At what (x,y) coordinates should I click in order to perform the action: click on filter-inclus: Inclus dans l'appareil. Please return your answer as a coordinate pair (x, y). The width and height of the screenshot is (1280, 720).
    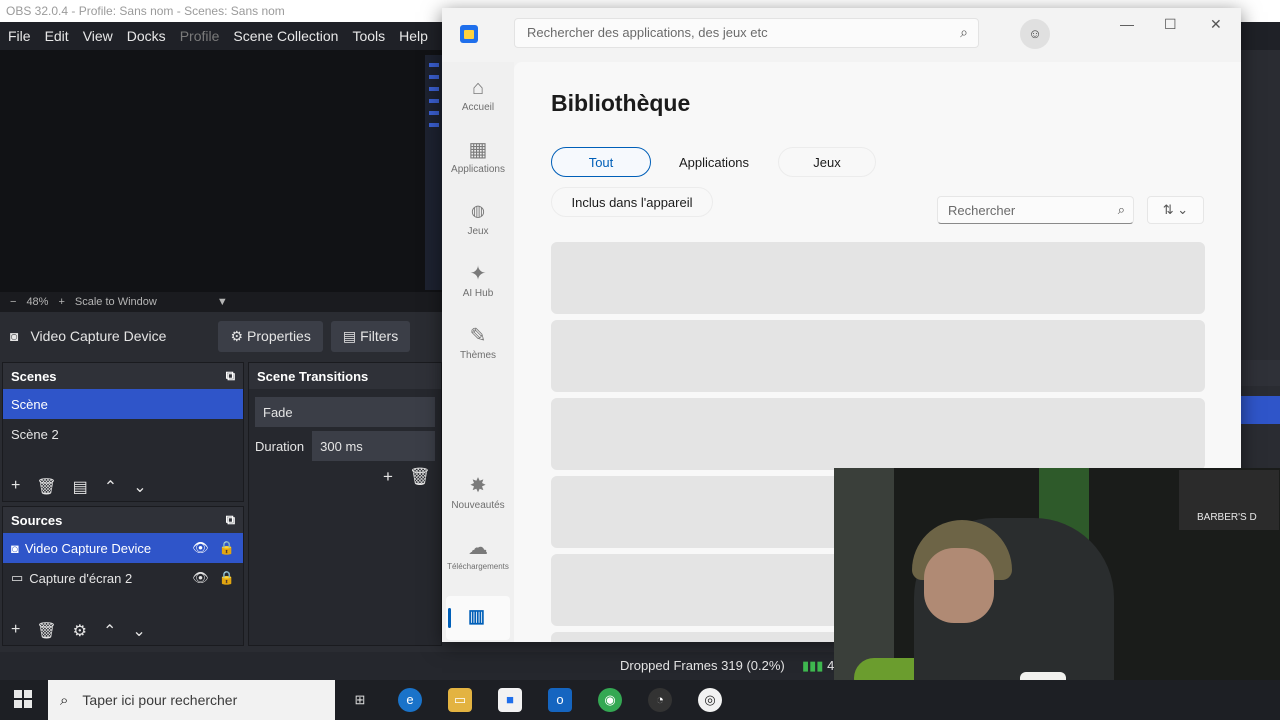
    Looking at the image, I should click on (632, 202).